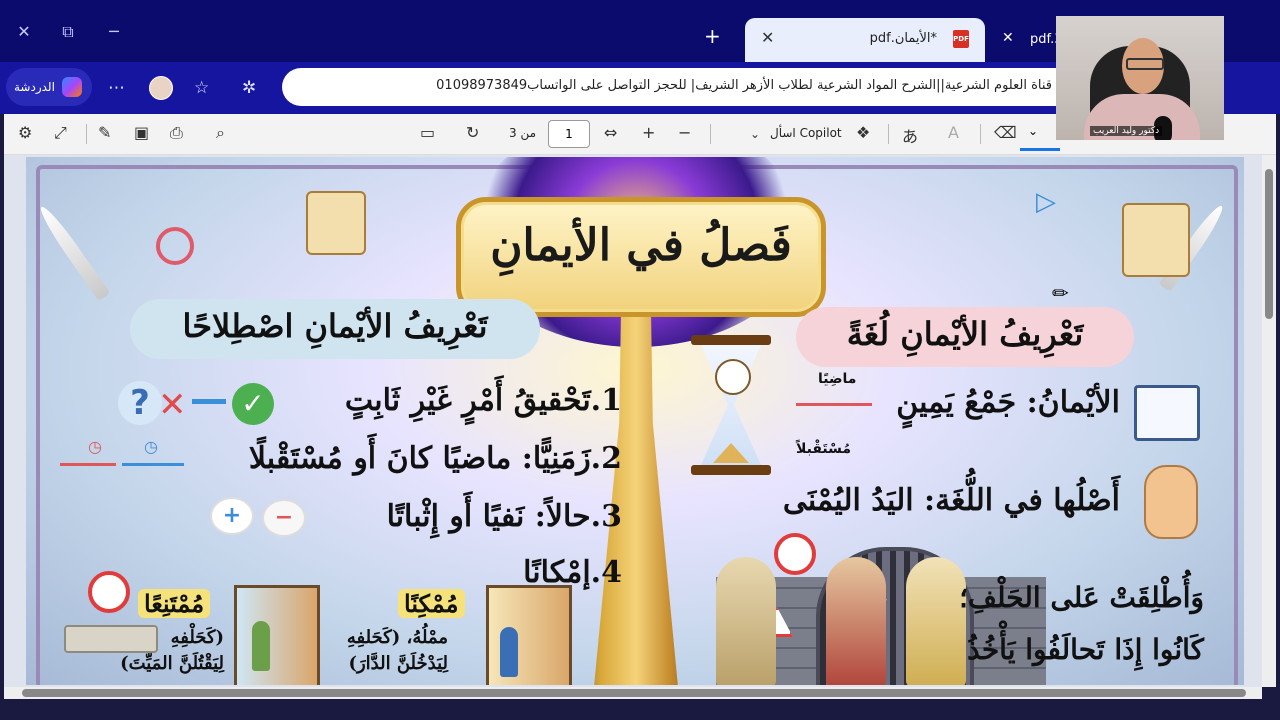  What do you see at coordinates (232, 516) in the screenshot?
I see `plus-icon: +` at bounding box center [232, 516].